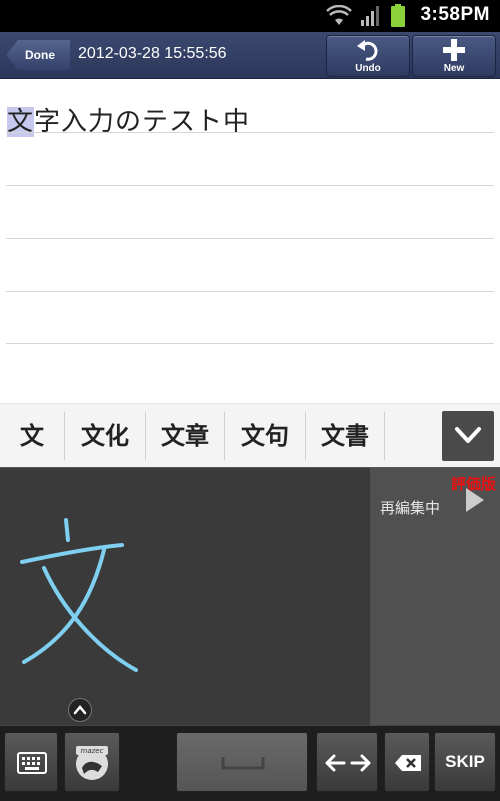 The image size is (500, 801). I want to click on delete-key, so click(407, 762).